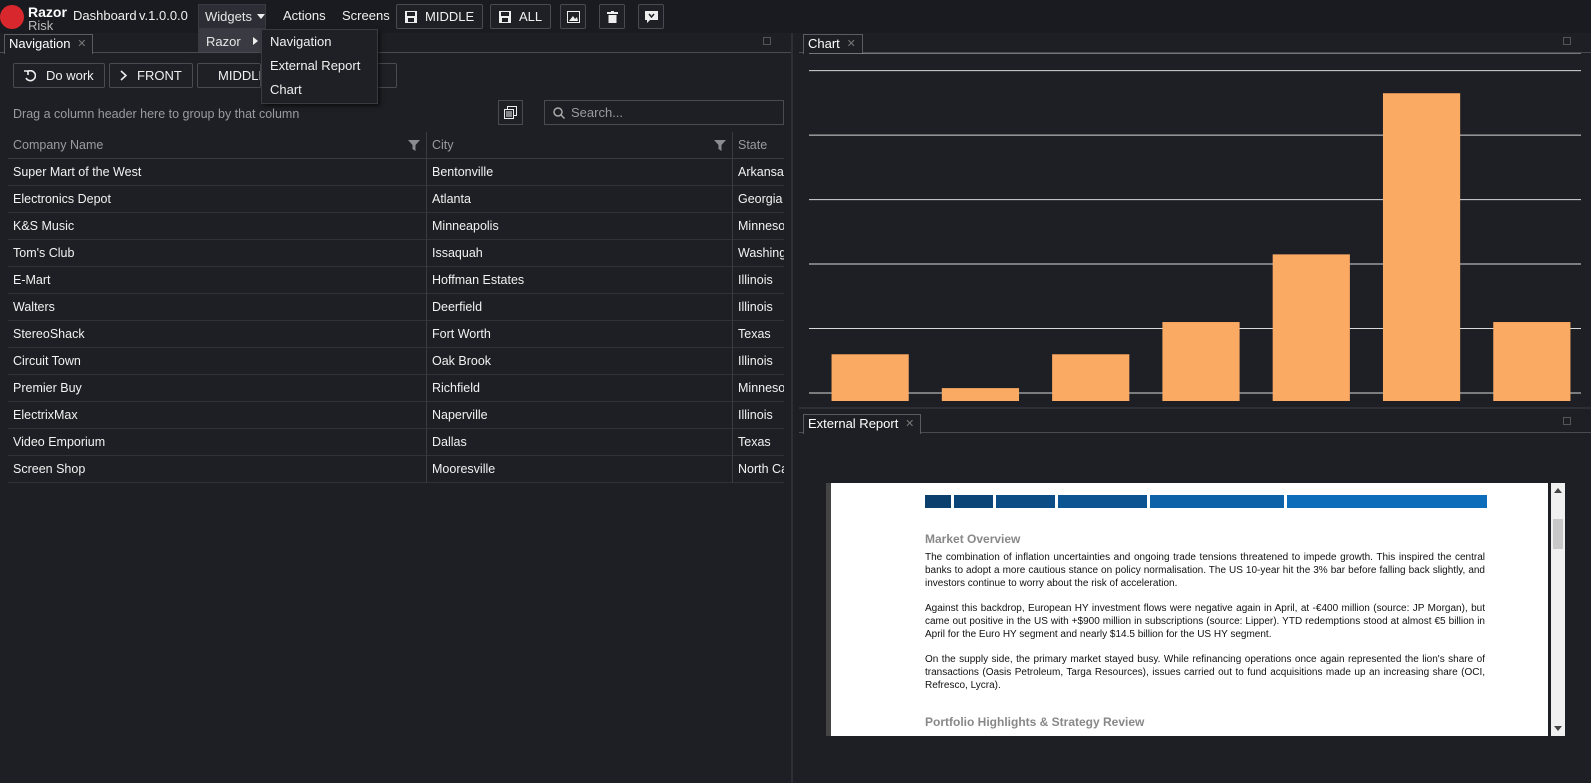  Describe the element at coordinates (123, 75) in the screenshot. I see `chevron-right-icon` at that location.